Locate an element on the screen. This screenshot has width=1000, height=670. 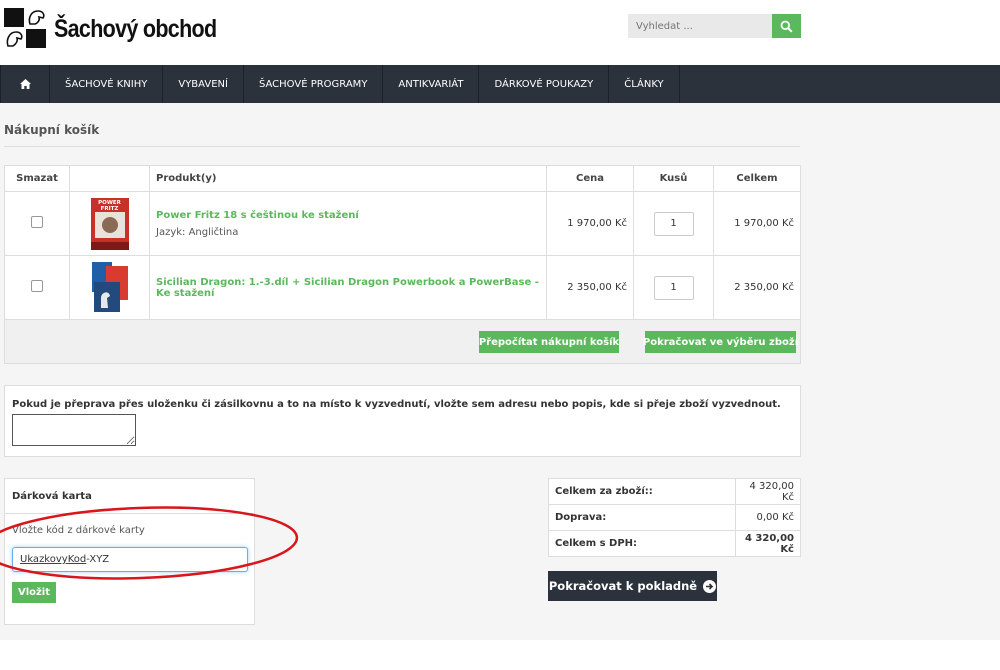
nav-item-gift-vouchers: DÁRKOVÉ POUKAZY is located at coordinates (544, 84).